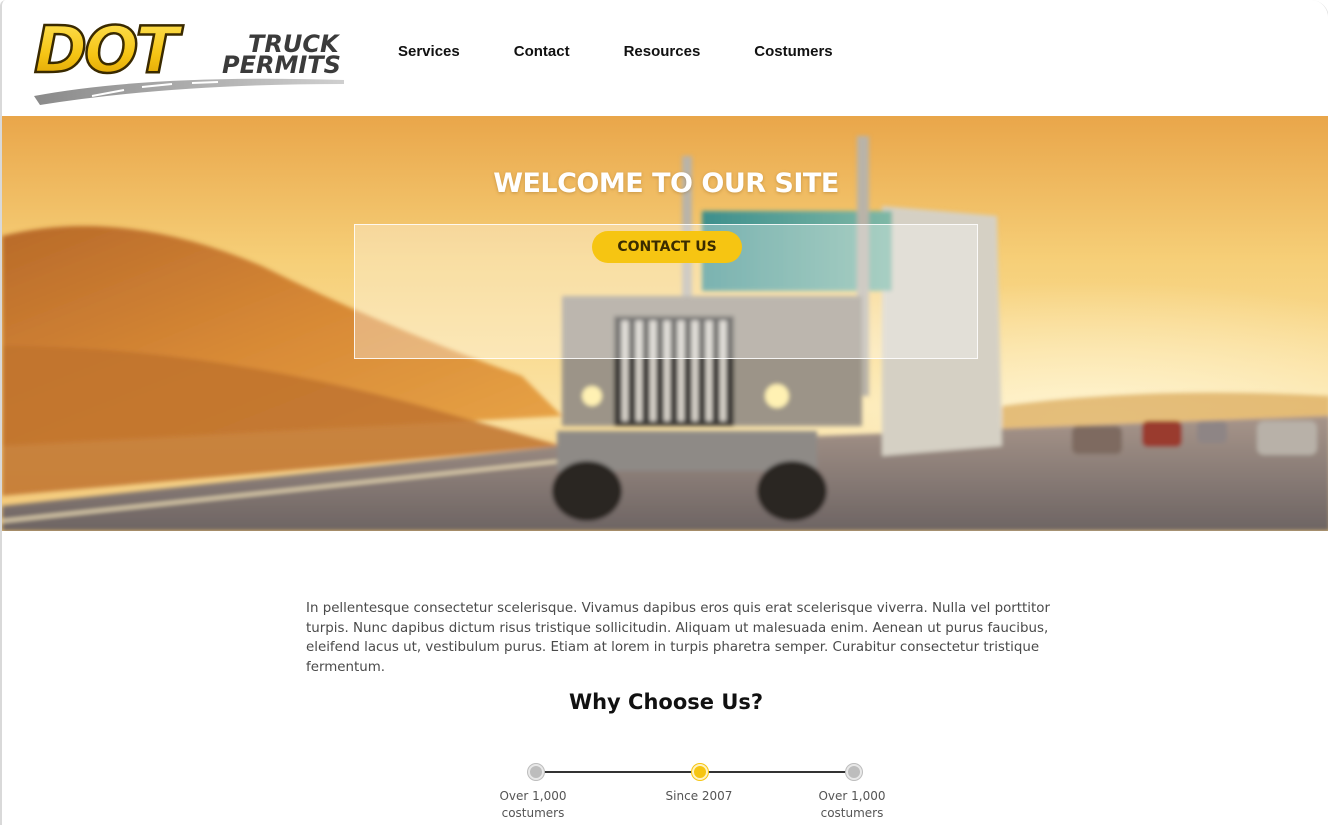 This screenshot has width=1328, height=825. I want to click on nav-costumers: Costumers, so click(793, 51).